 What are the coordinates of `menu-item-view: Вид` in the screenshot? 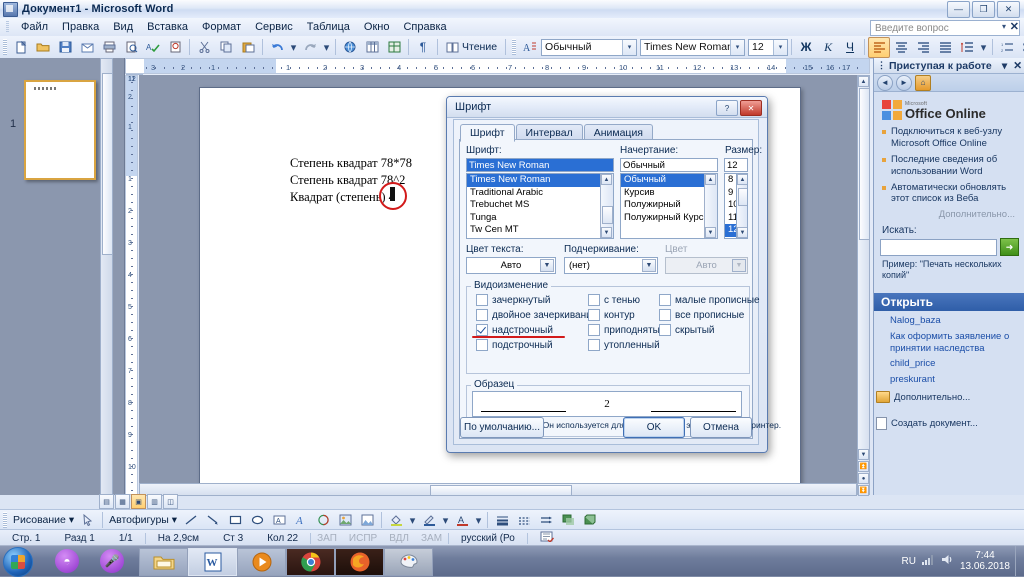 It's located at (123, 27).